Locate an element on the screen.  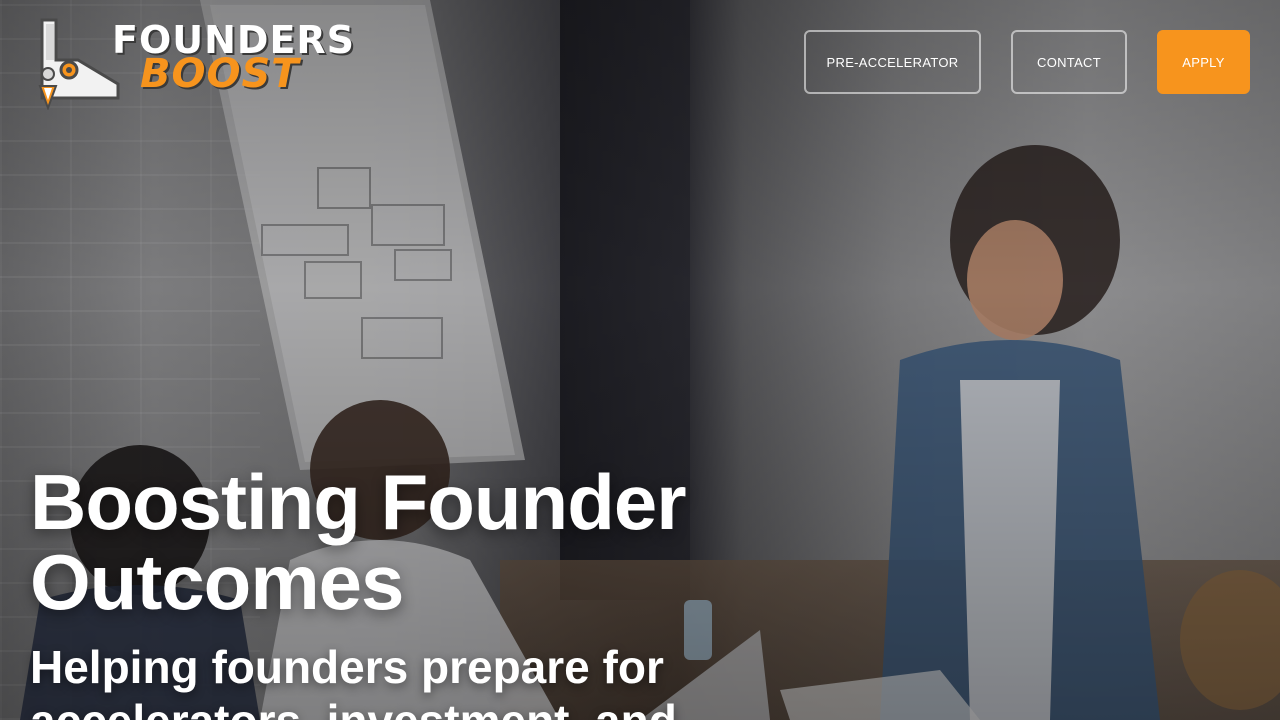
hero-subtitle-line-2: accelerators, investment, and is located at coordinates (353, 707).